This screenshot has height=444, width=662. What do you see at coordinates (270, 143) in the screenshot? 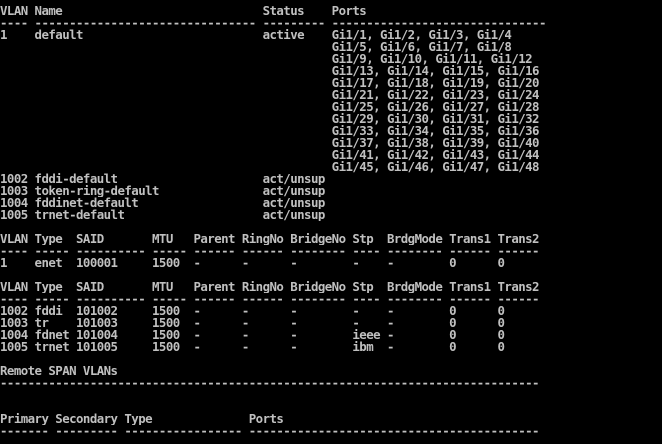
I see `ports-continuation: Gi1/37, Gi1/38, Gi1/39, Gi1/40` at bounding box center [270, 143].